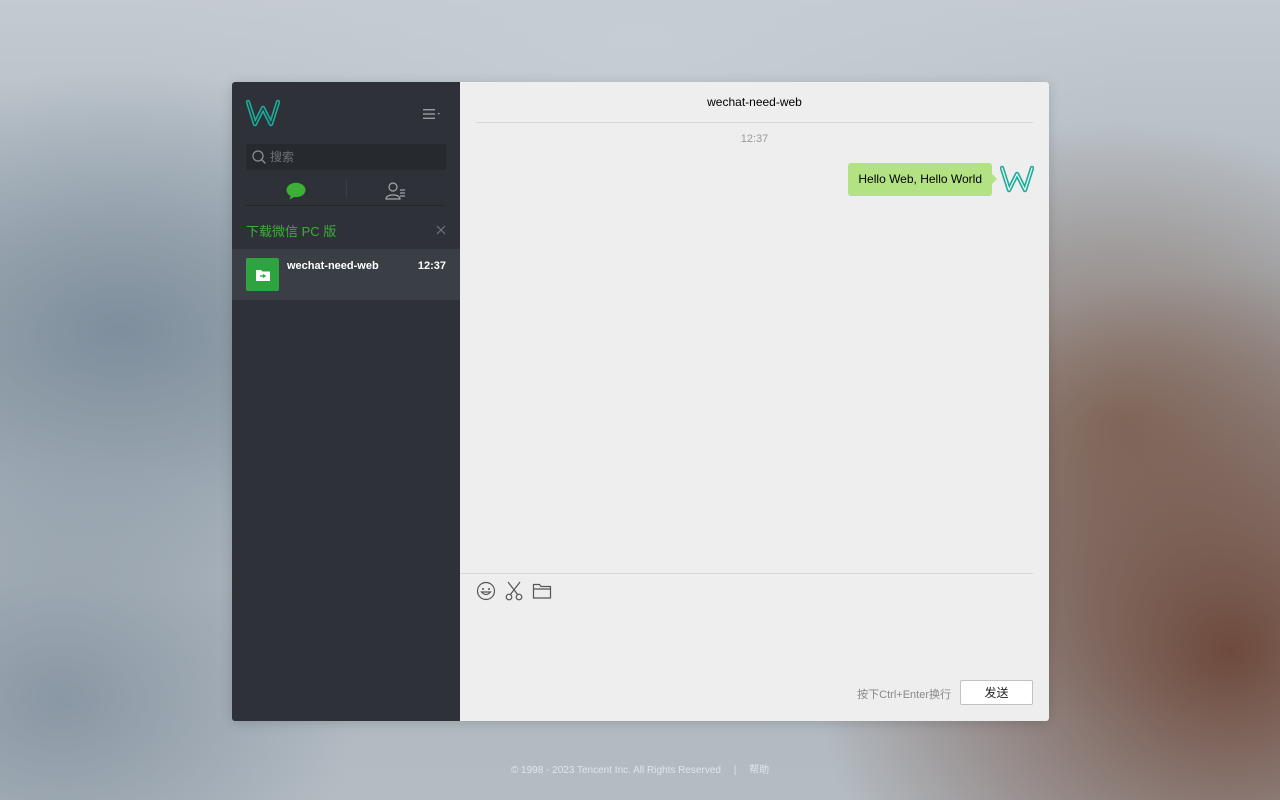 The image size is (1280, 800). Describe the element at coordinates (759, 770) in the screenshot. I see `help-link: 帮助` at that location.